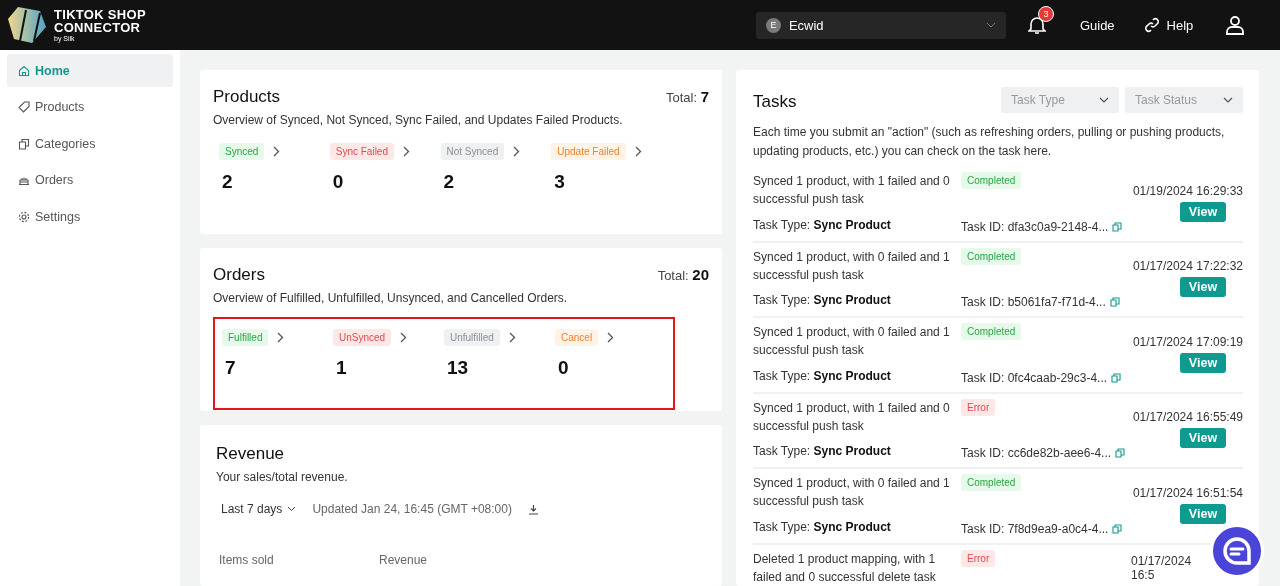  Describe the element at coordinates (1097, 25) in the screenshot. I see `guide-link: Guide` at that location.